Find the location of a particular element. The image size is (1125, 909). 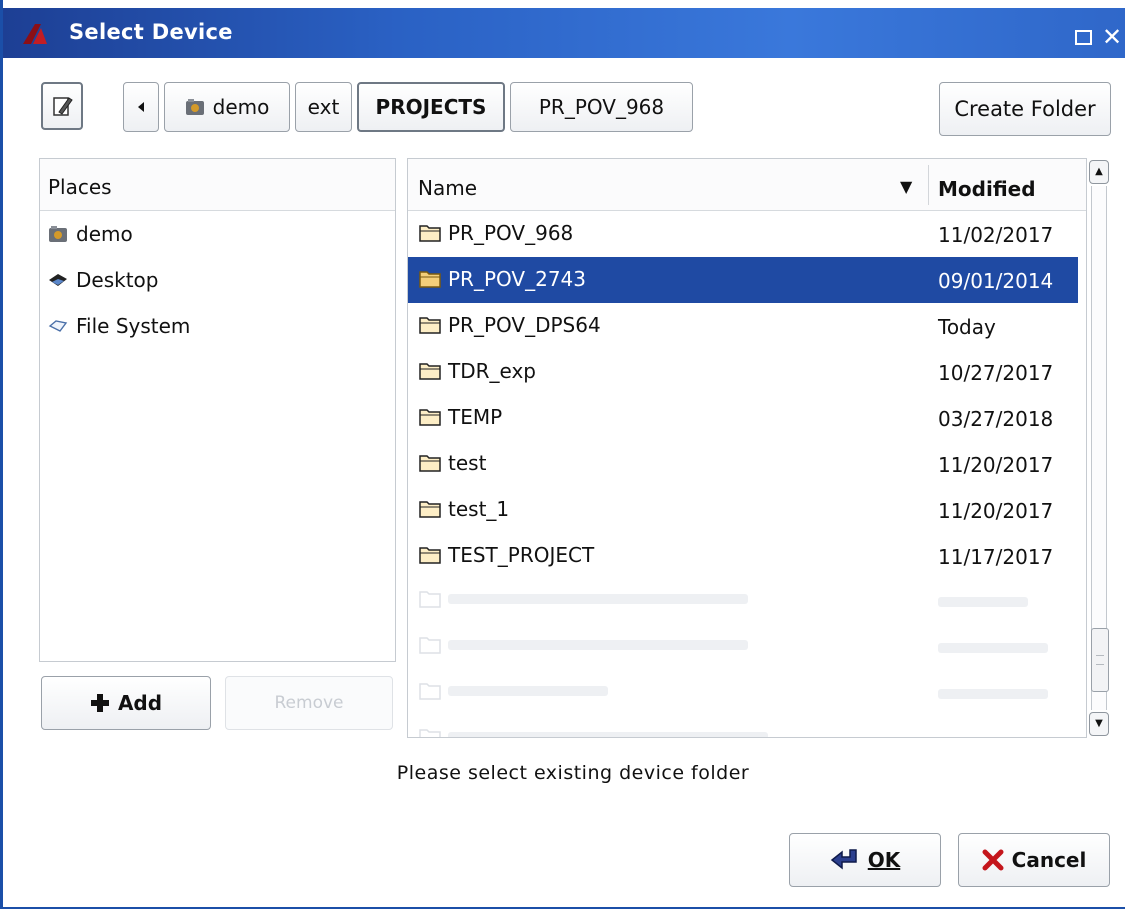

scroll-thumb is located at coordinates (1100, 660).